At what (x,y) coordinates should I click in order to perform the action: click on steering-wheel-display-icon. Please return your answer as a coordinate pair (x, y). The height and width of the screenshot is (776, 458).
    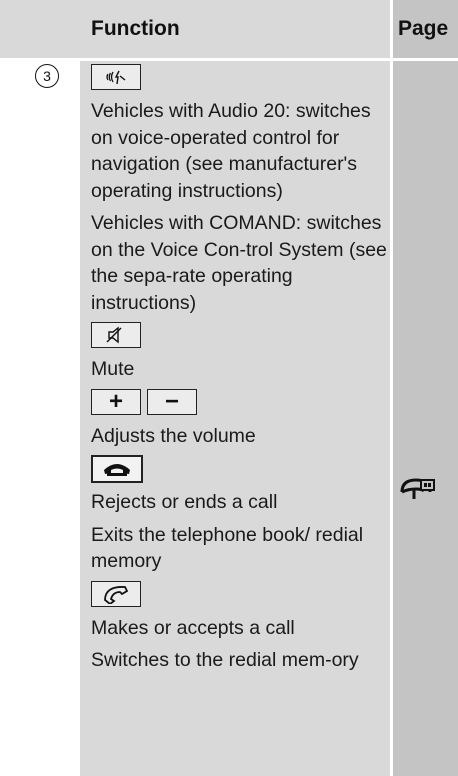
    Looking at the image, I should click on (417, 488).